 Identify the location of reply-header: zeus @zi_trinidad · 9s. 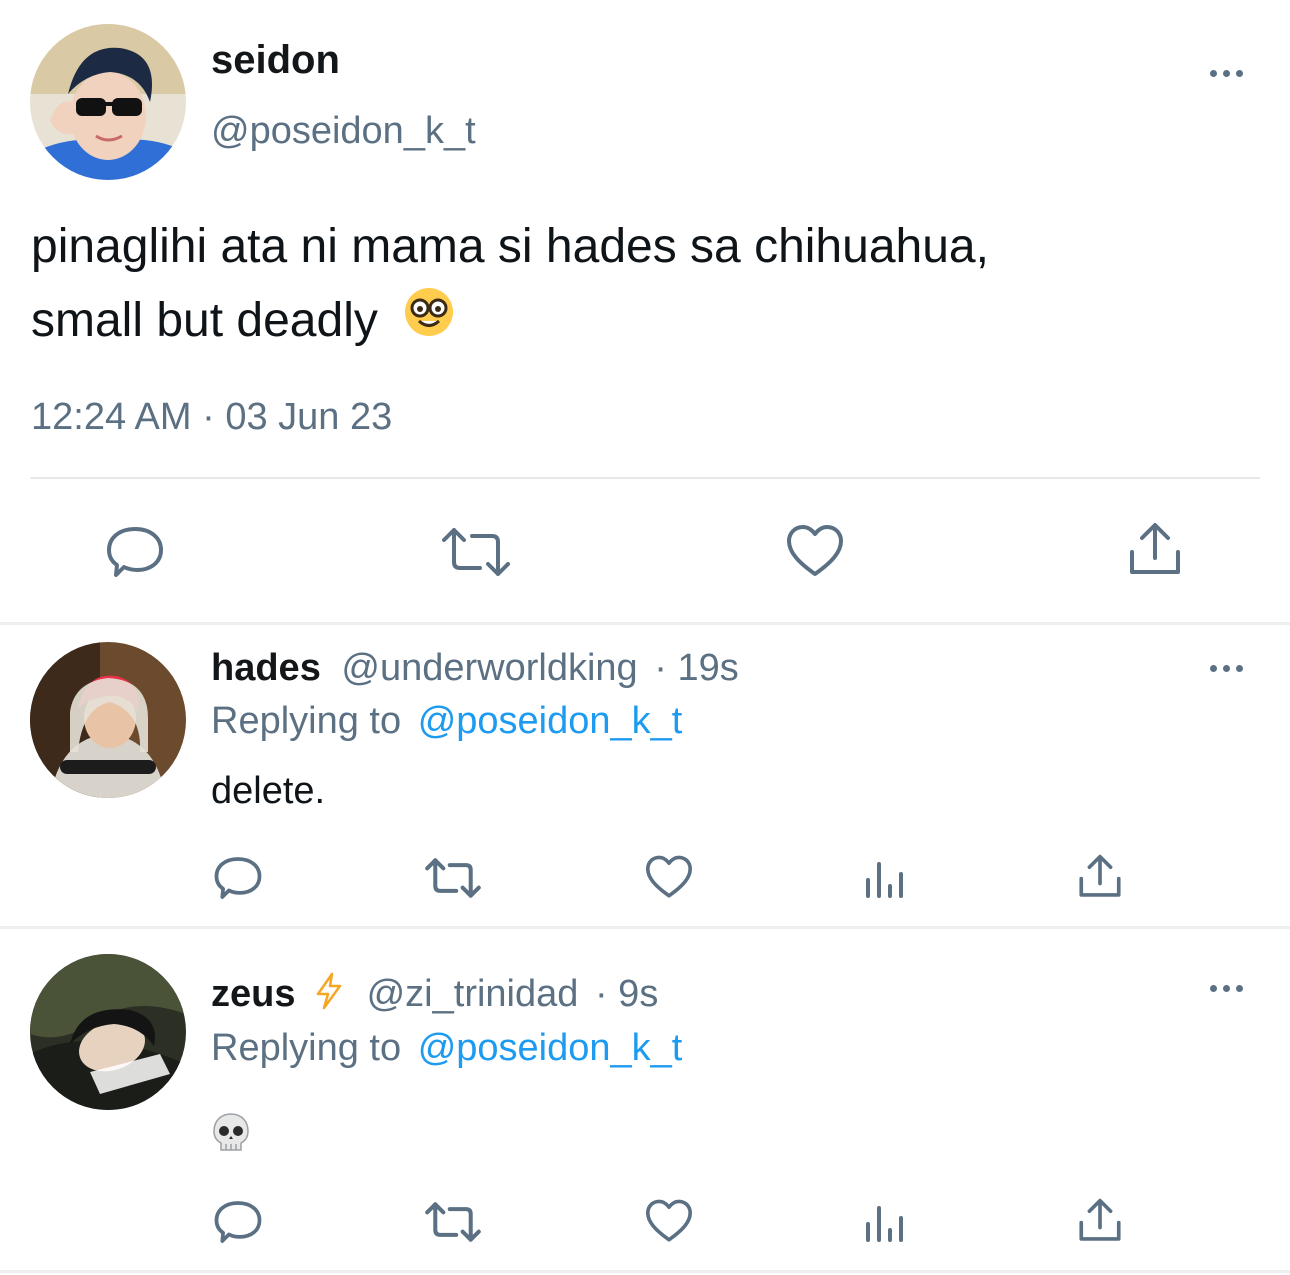
(434, 996).